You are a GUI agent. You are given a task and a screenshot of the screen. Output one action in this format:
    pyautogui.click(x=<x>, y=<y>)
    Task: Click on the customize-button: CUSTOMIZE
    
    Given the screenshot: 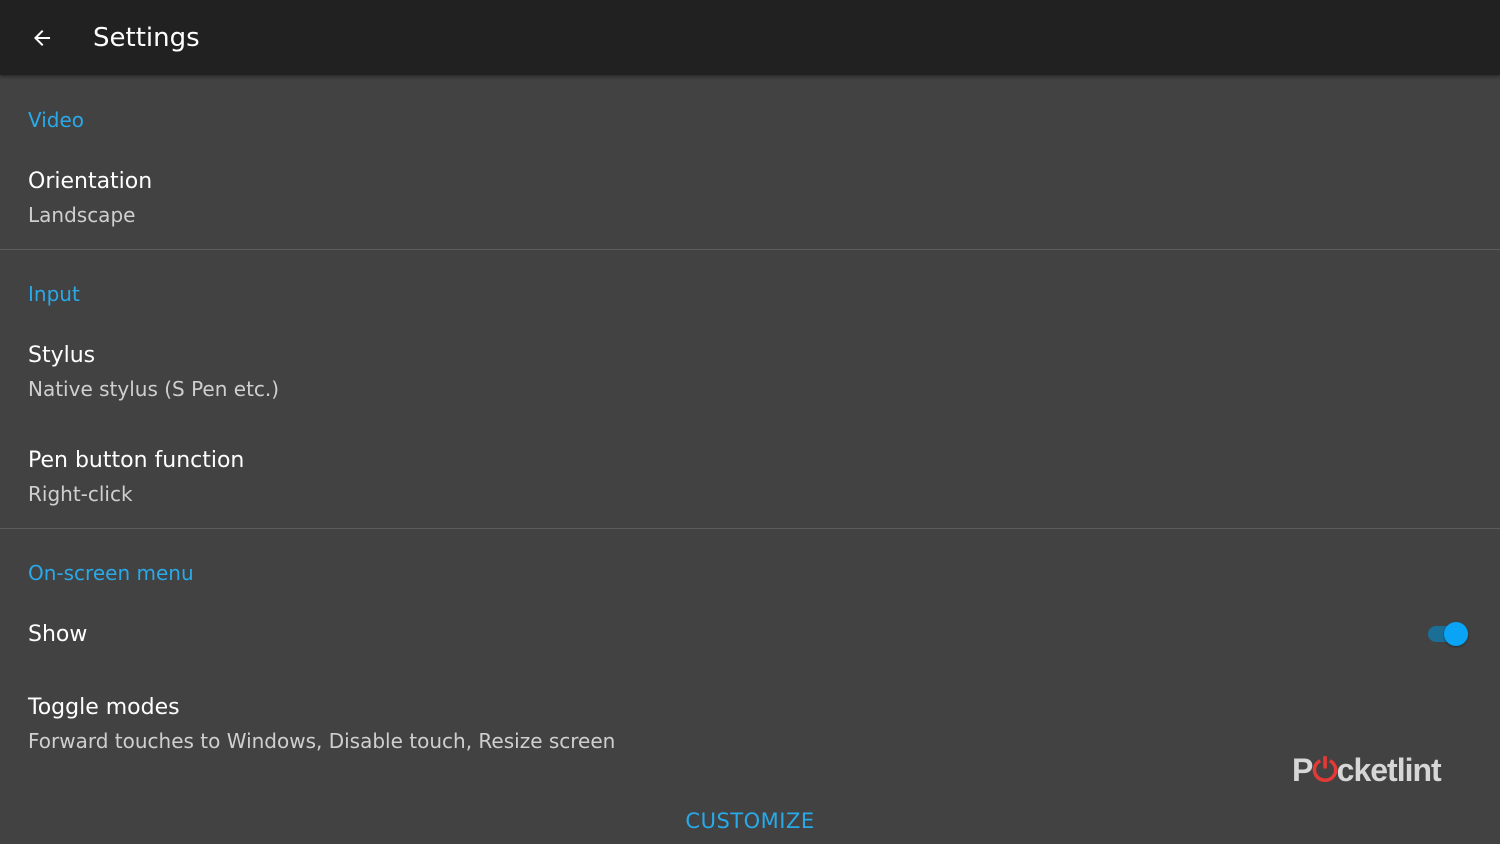 What is the action you would take?
    pyautogui.click(x=750, y=821)
    